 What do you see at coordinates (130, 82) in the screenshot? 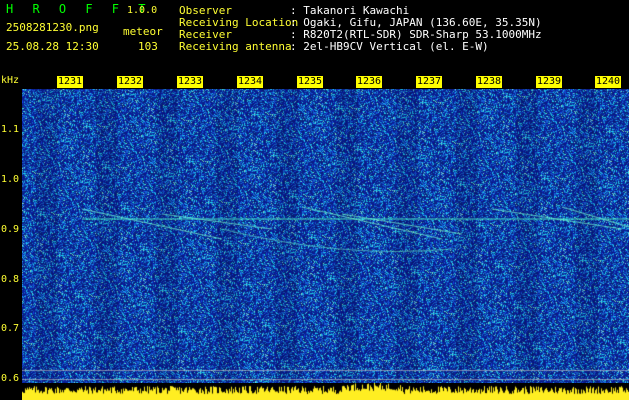
I see `time-tick-label: 1232` at bounding box center [130, 82].